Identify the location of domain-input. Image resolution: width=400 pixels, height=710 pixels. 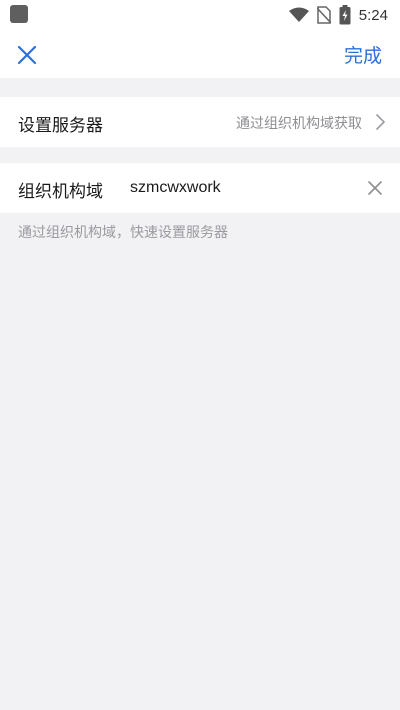
(240, 188).